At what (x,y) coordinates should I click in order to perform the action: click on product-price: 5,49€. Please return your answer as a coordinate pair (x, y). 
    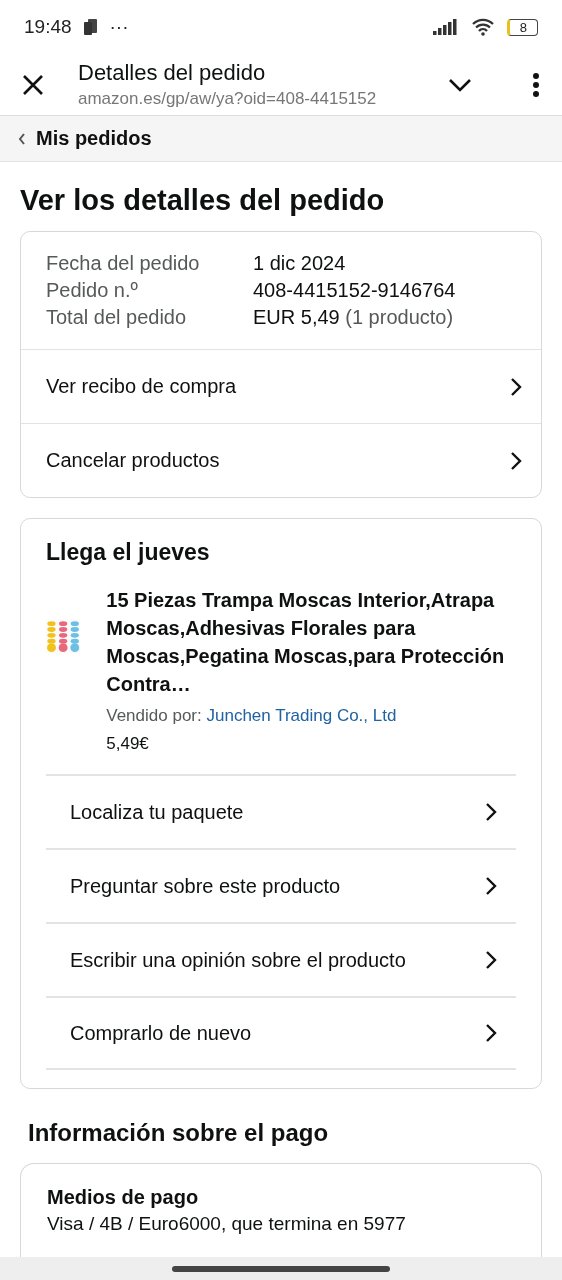
    Looking at the image, I should click on (128, 744).